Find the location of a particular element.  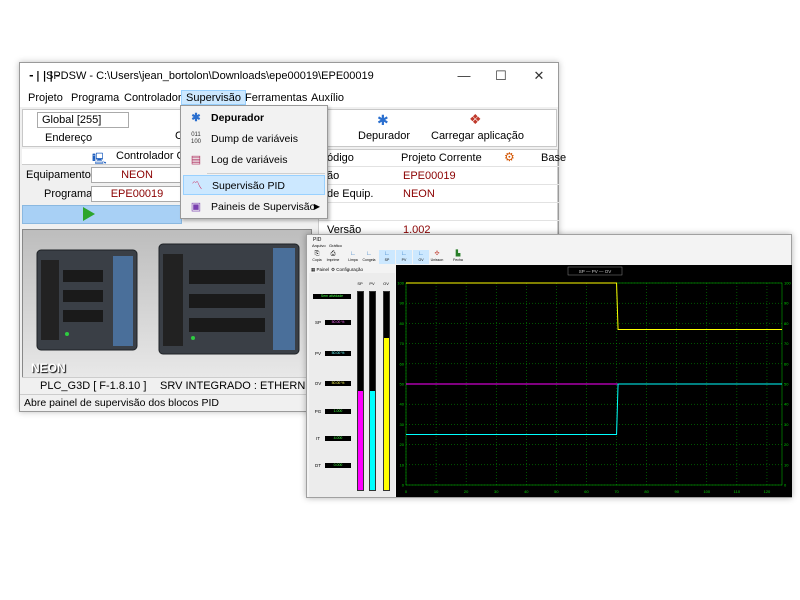

pv-bar is located at coordinates (372, 391).